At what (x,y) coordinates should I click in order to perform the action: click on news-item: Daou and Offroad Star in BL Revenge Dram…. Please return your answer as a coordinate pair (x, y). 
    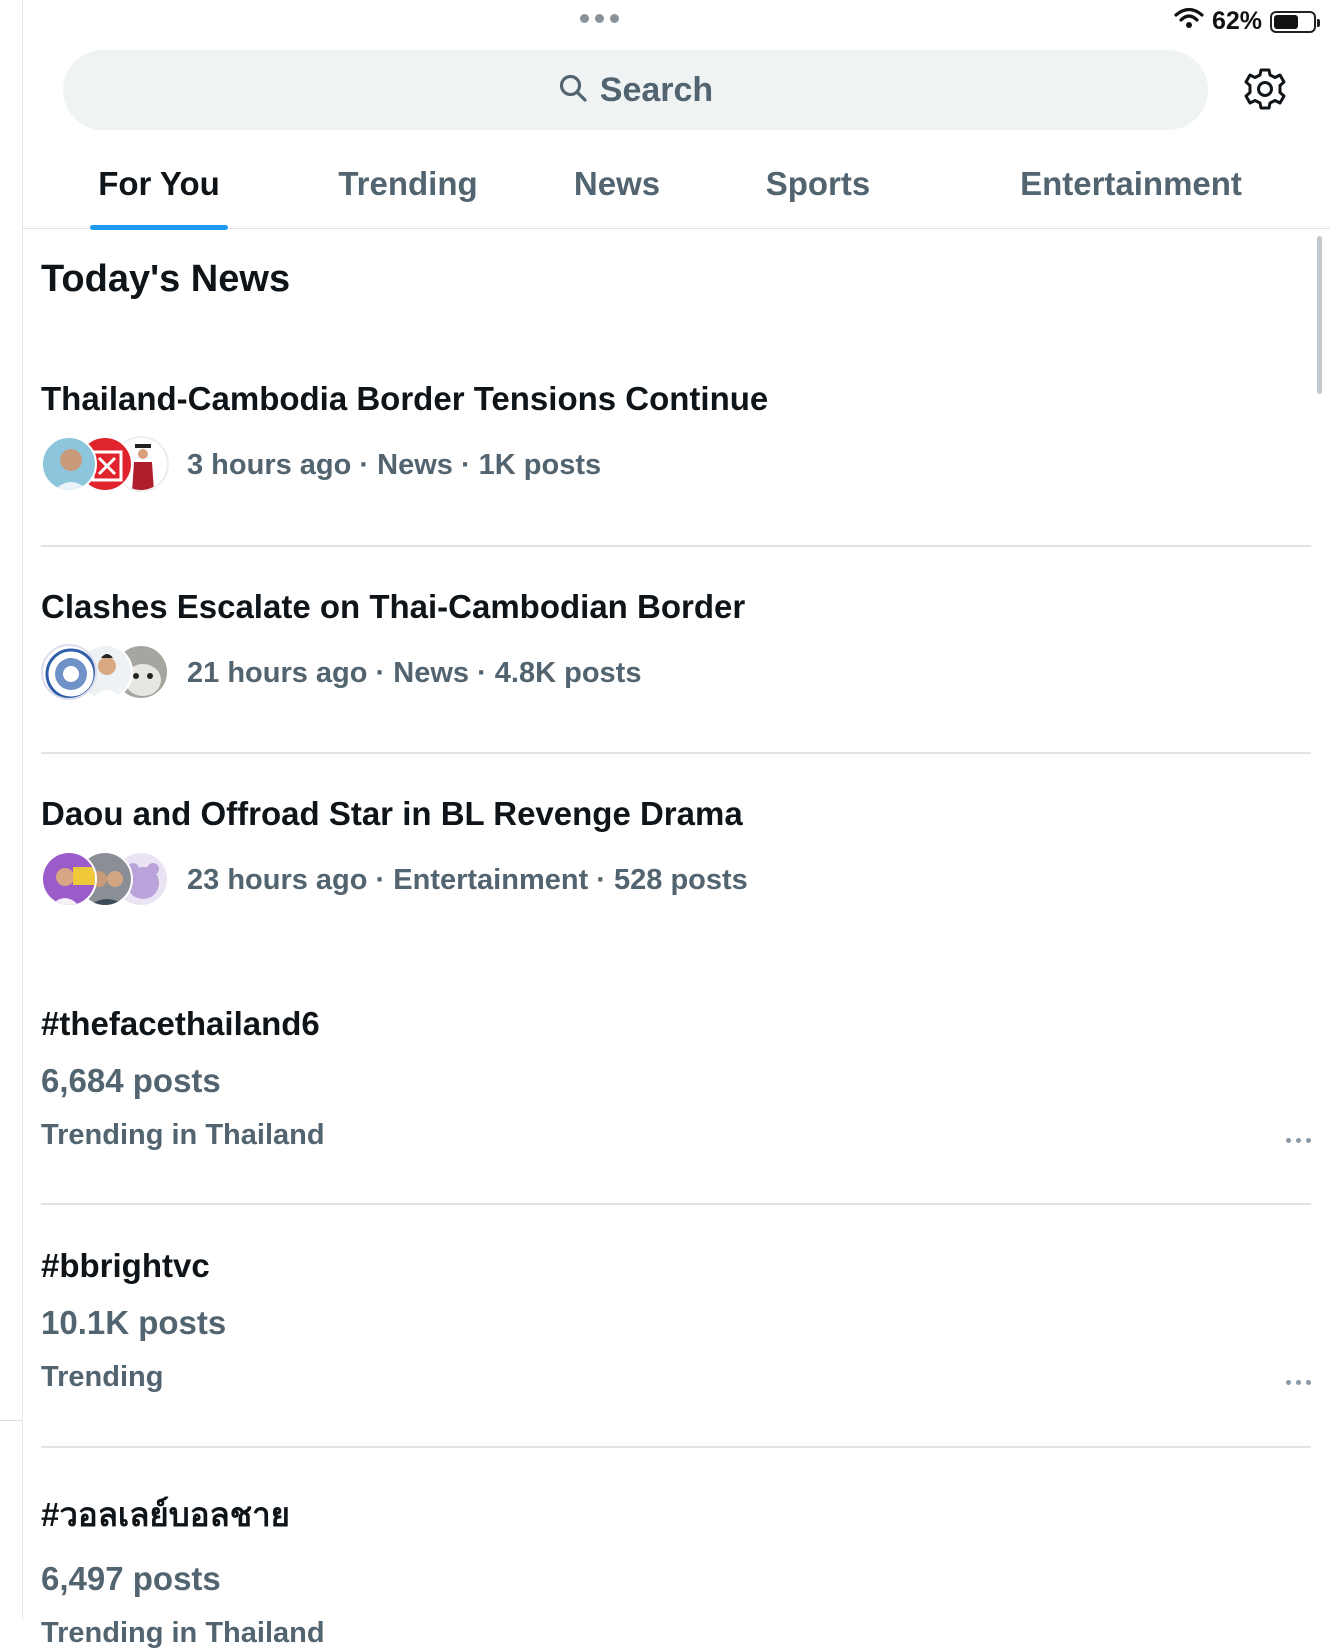
    Looking at the image, I should click on (676, 852).